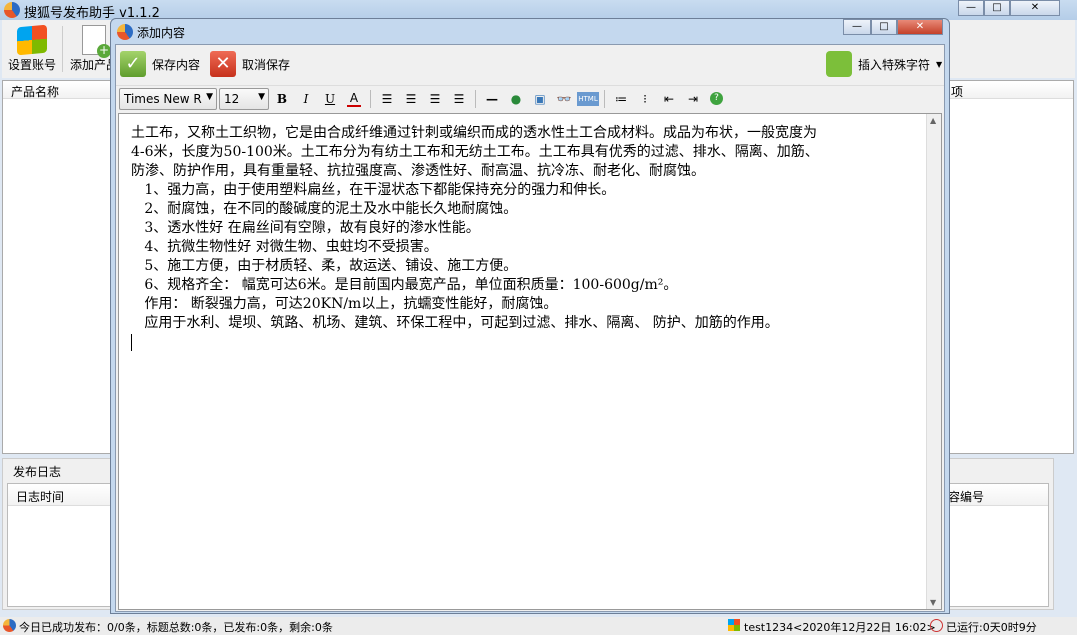 This screenshot has height=635, width=1077. Describe the element at coordinates (540, 99) in the screenshot. I see `image-icon: ▣` at that location.